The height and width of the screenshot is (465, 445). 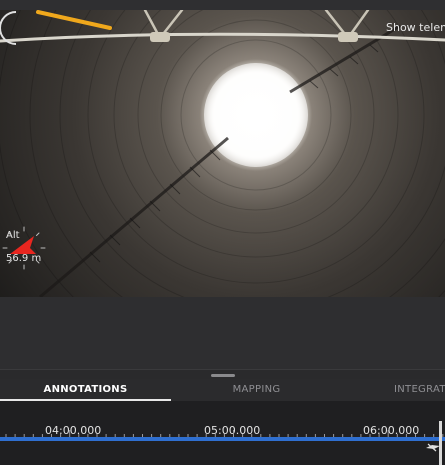 I want to click on right-gauge-icon, so click(x=8, y=28).